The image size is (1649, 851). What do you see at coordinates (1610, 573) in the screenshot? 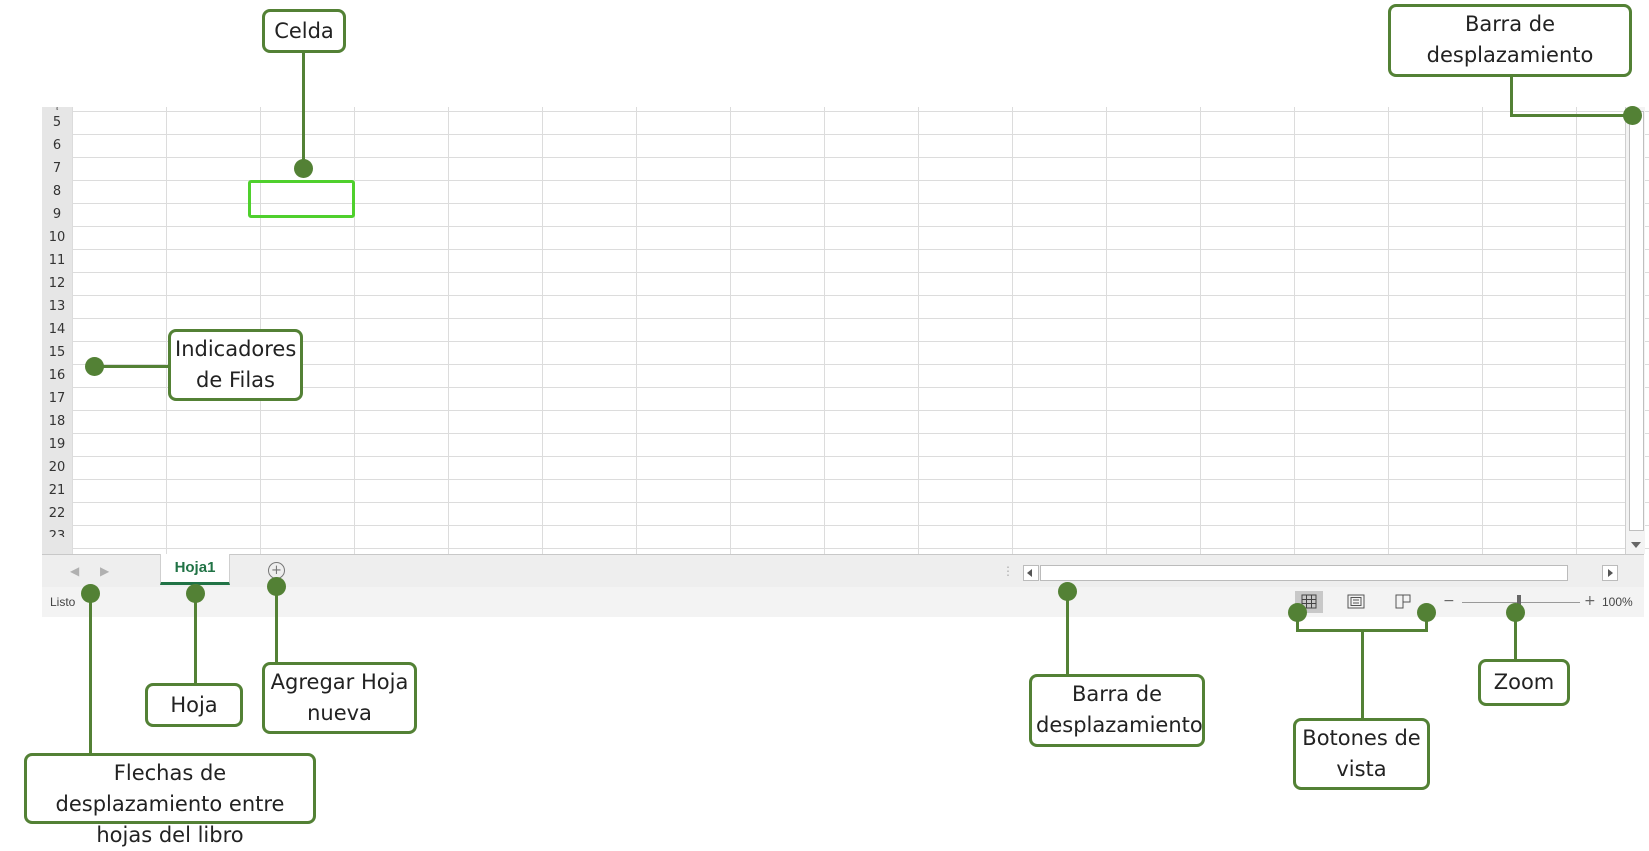
I see `scroll-right-icon` at bounding box center [1610, 573].